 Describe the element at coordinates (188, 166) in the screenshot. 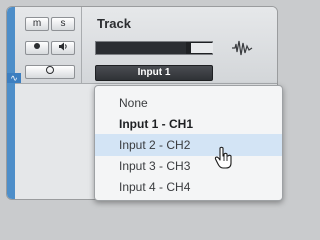

I see `menu-item-input-3: Input 3 - CH3` at that location.